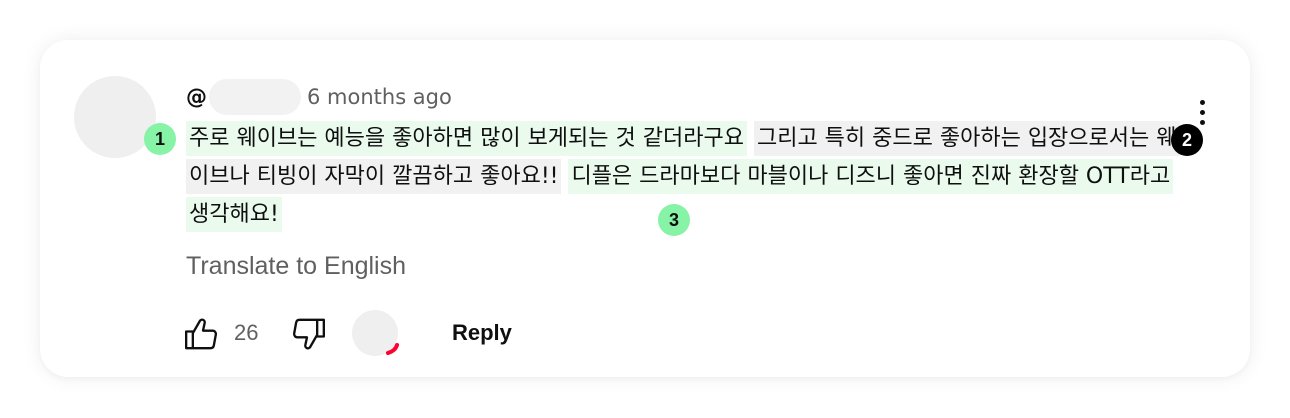 The height and width of the screenshot is (418, 1290). Describe the element at coordinates (196, 97) in the screenshot. I see `handle-at-sign: @` at that location.